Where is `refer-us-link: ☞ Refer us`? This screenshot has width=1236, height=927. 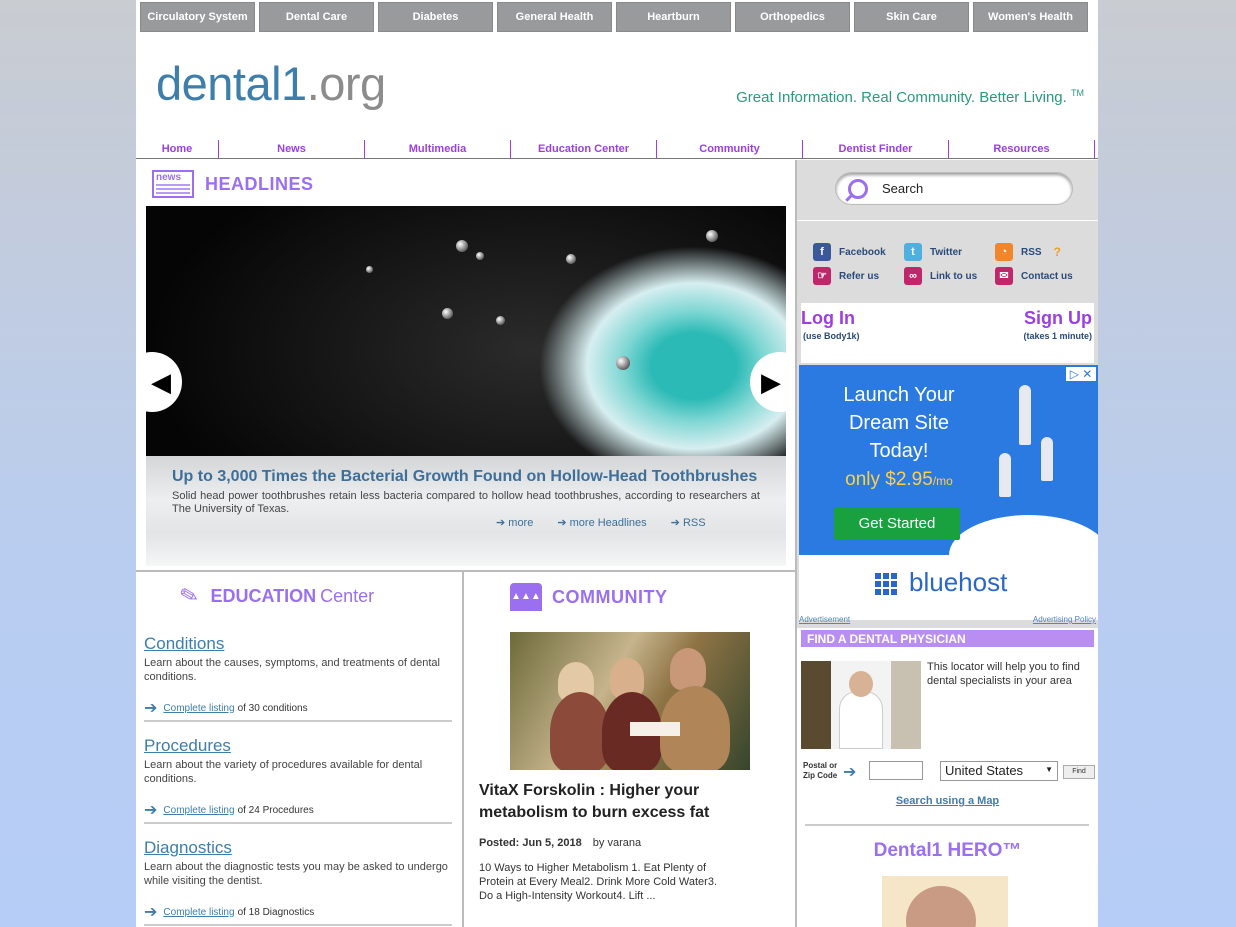 refer-us-link: ☞ Refer us is located at coordinates (846, 276).